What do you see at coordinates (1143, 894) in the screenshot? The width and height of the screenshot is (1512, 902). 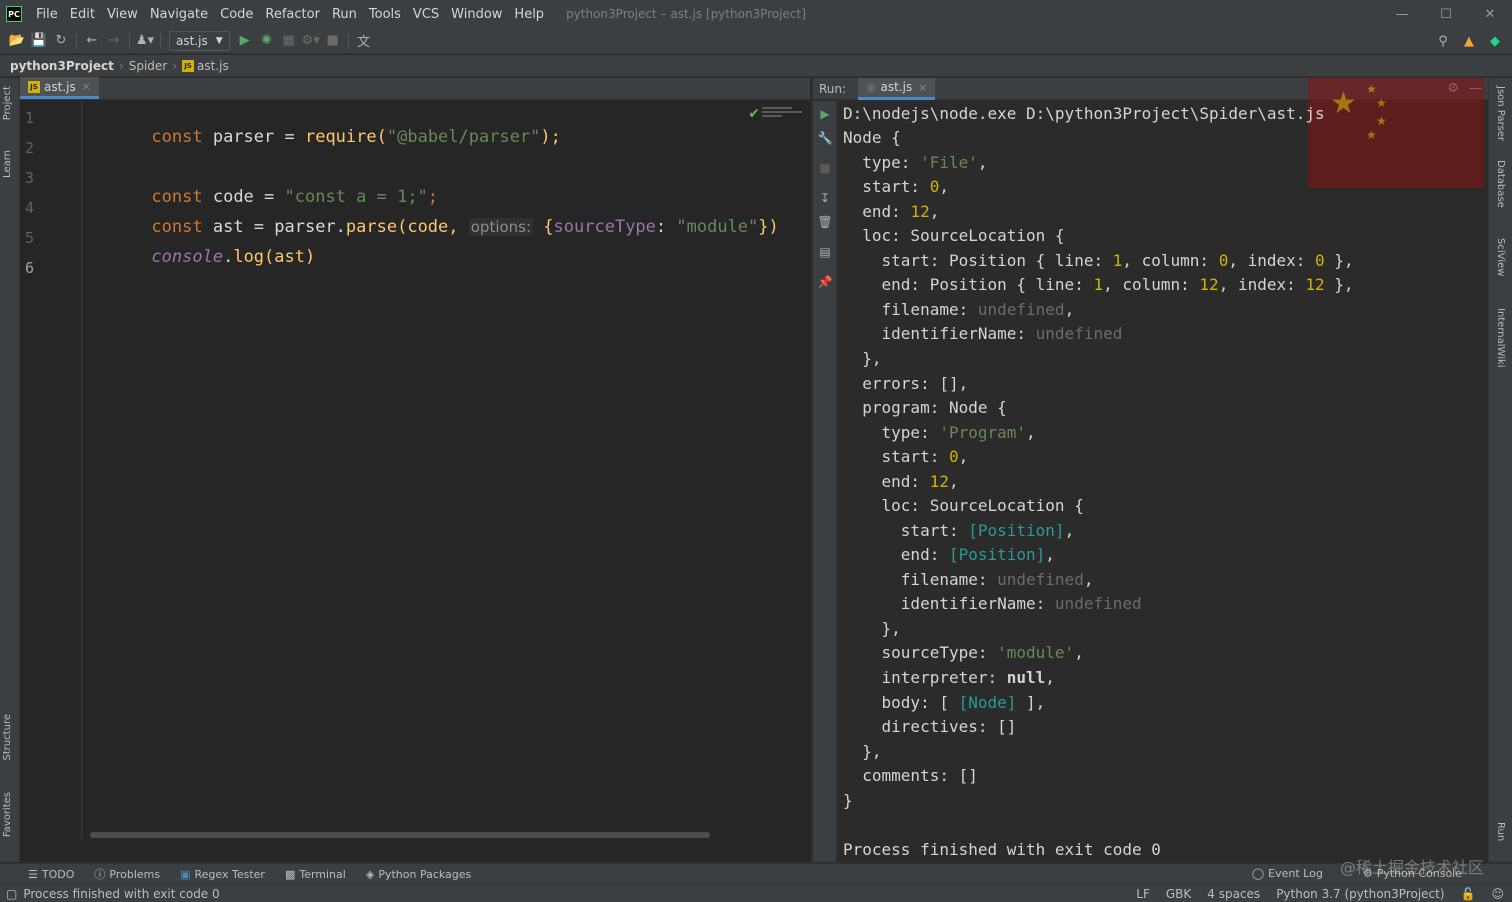 I see `line-separator-widget: LF` at bounding box center [1143, 894].